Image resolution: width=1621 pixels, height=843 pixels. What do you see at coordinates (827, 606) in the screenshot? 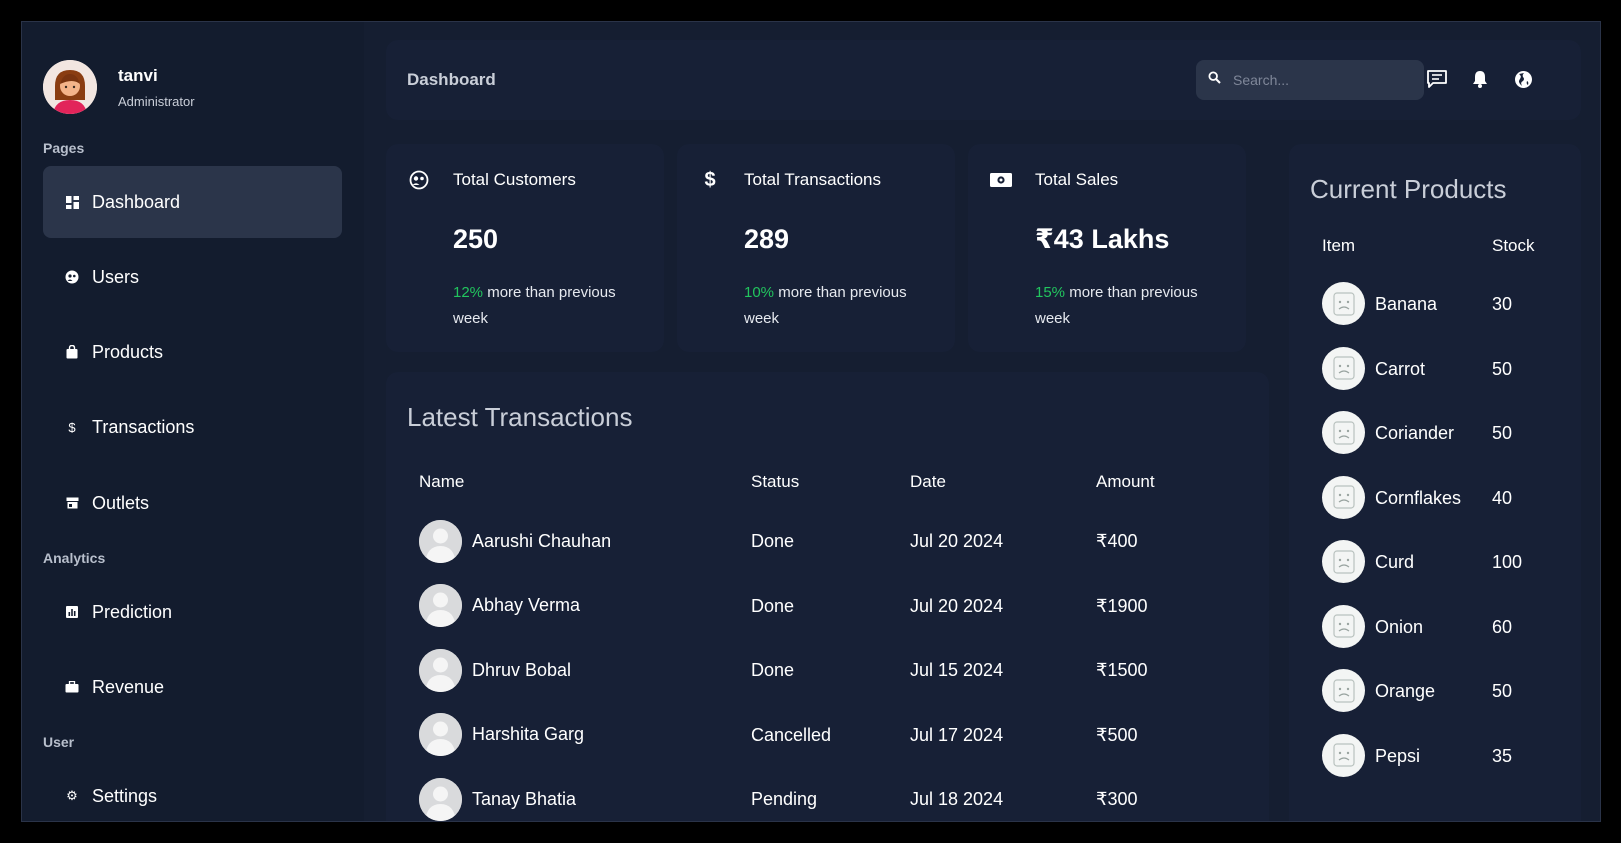
I see `table-row: Abhay Verma Done Jul 20 2024 ₹1900` at bounding box center [827, 606].